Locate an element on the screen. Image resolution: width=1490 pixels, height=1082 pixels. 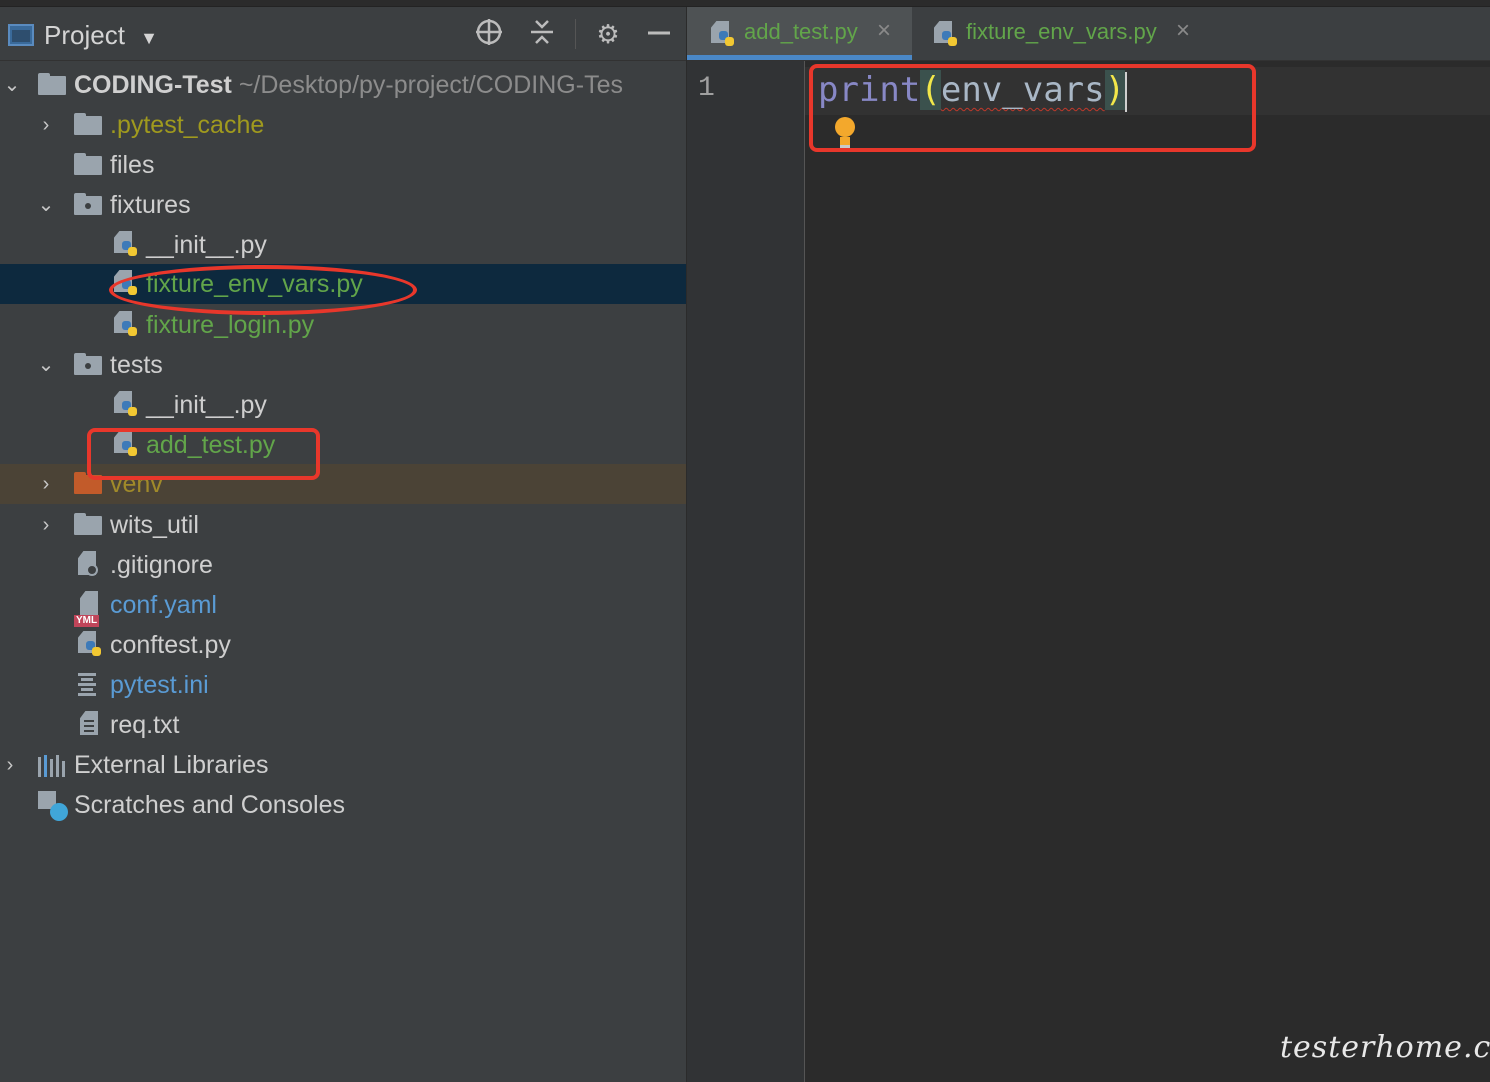
tree-row-req-txt: req.txt is located at coordinates (343, 725).